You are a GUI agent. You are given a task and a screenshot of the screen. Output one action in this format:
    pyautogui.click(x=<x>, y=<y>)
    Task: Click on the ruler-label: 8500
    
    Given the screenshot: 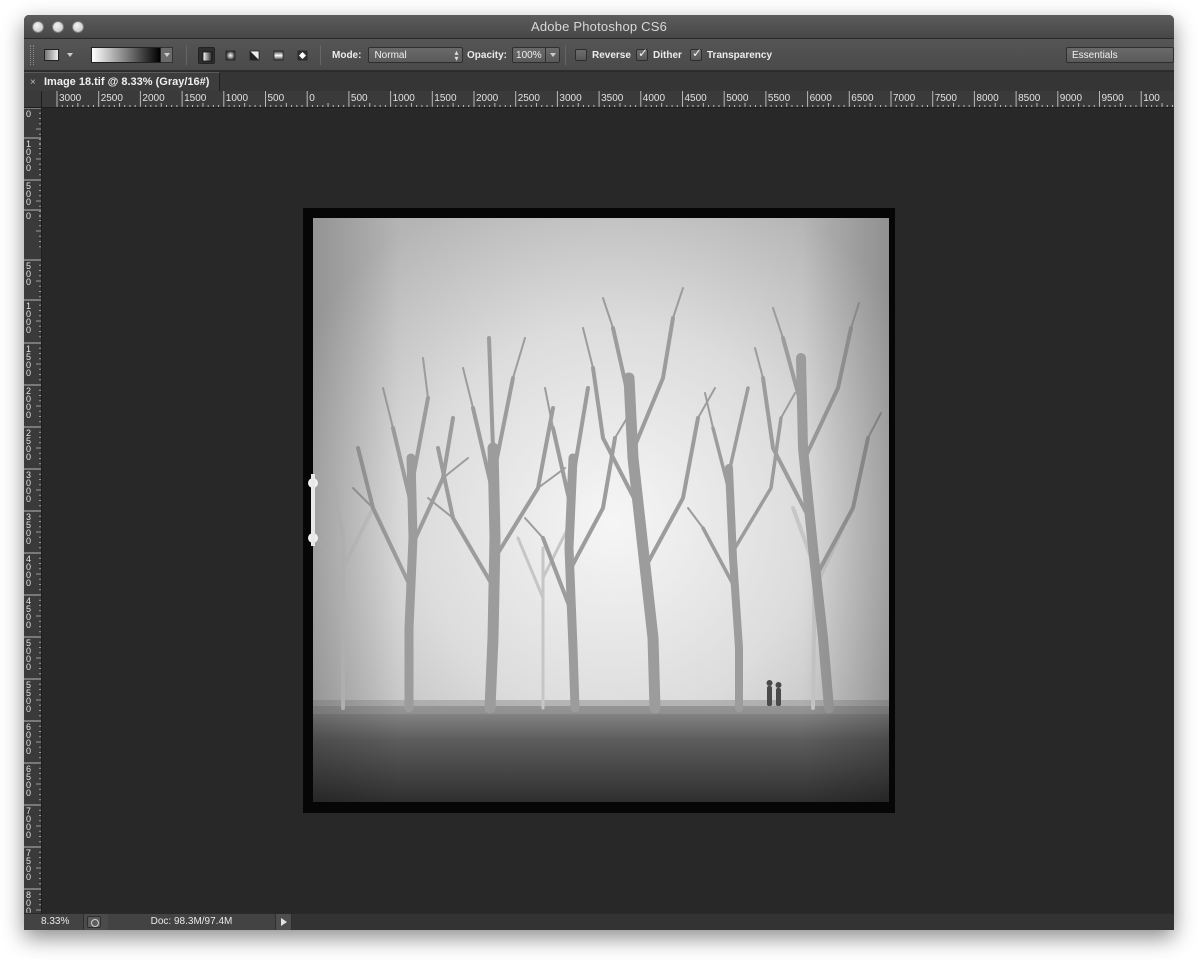 What is the action you would take?
    pyautogui.click(x=1029, y=98)
    